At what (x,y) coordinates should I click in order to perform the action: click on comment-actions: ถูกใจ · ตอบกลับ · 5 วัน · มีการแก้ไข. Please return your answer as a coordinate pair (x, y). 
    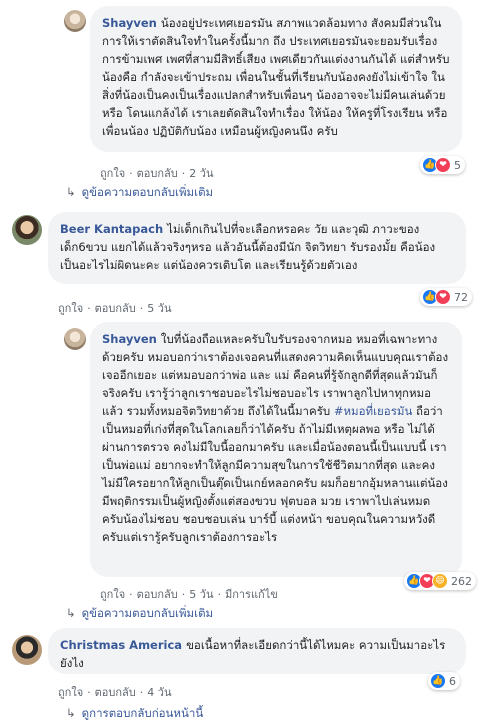
    Looking at the image, I should click on (189, 594).